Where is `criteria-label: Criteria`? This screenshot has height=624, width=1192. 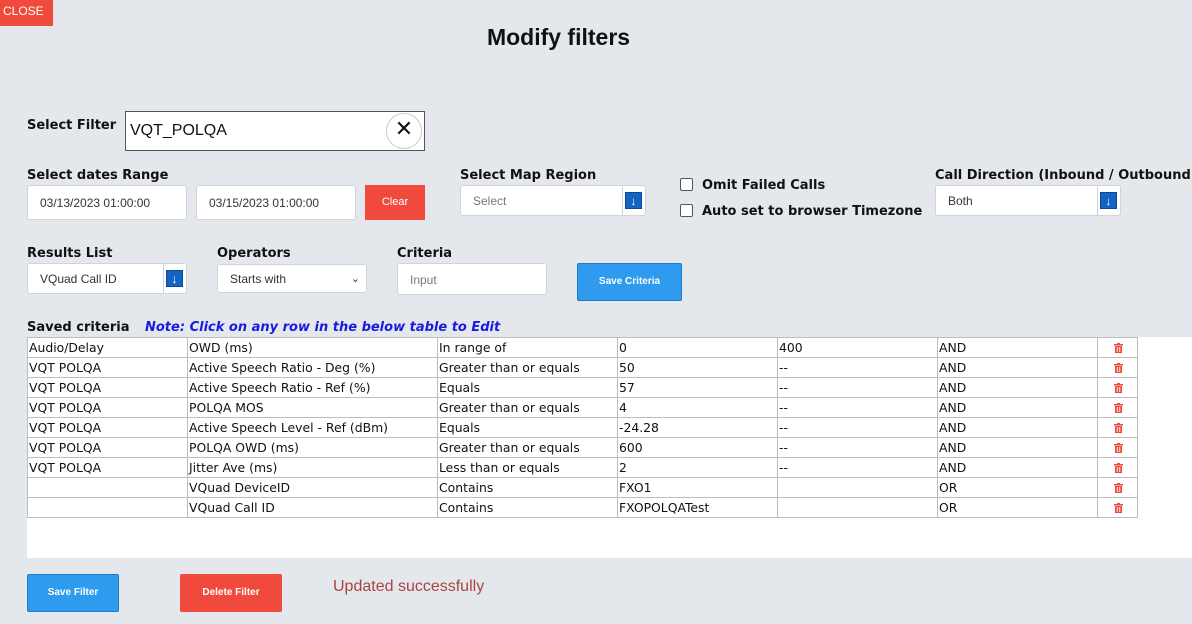 criteria-label: Criteria is located at coordinates (425, 253).